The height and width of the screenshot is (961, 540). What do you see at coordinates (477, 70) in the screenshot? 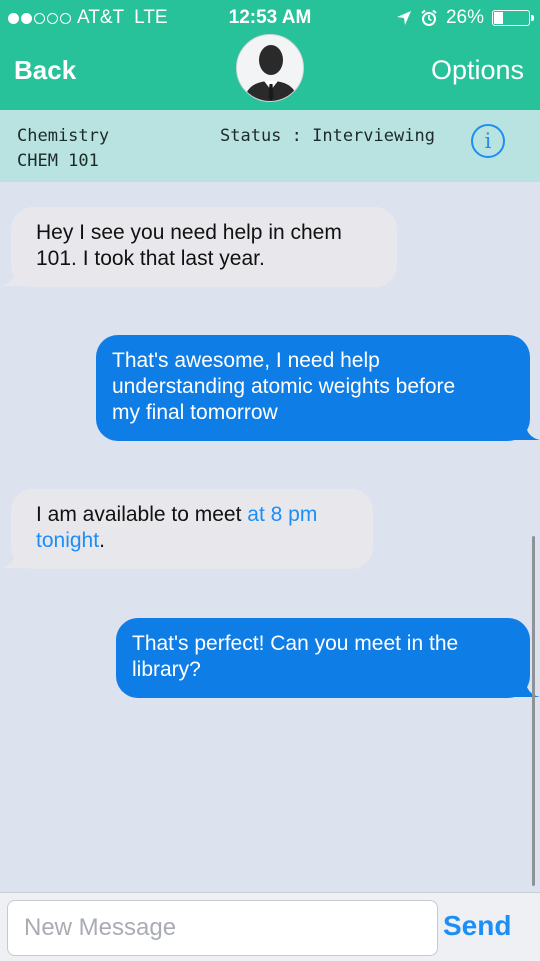
I see `options-button: Options` at bounding box center [477, 70].